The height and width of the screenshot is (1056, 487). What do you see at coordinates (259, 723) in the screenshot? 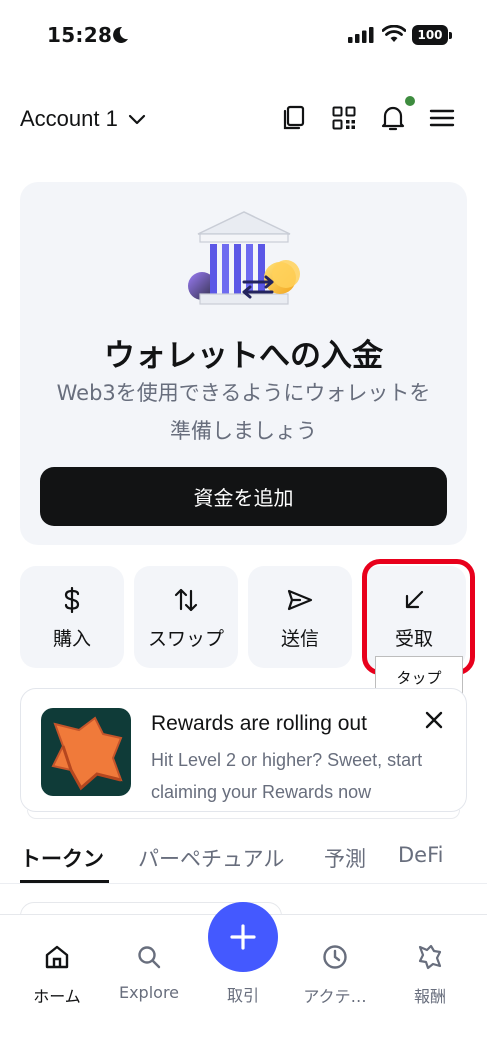
I see `rewards-title: Rewards are rolling out` at bounding box center [259, 723].